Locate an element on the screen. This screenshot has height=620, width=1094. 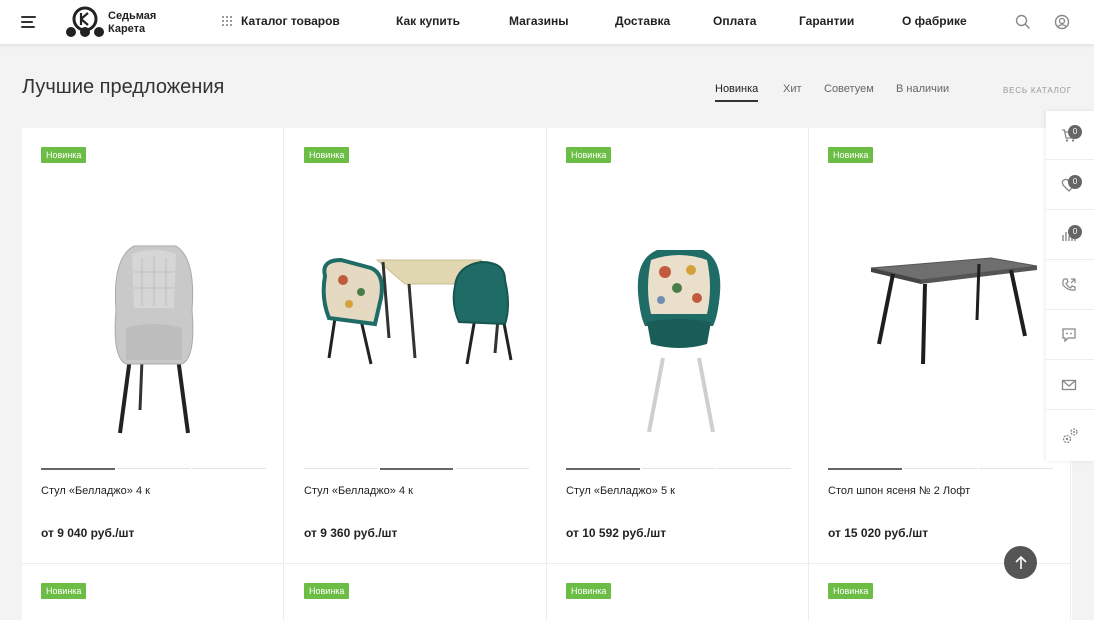
arrow-up-icon is located at coordinates (1021, 562).